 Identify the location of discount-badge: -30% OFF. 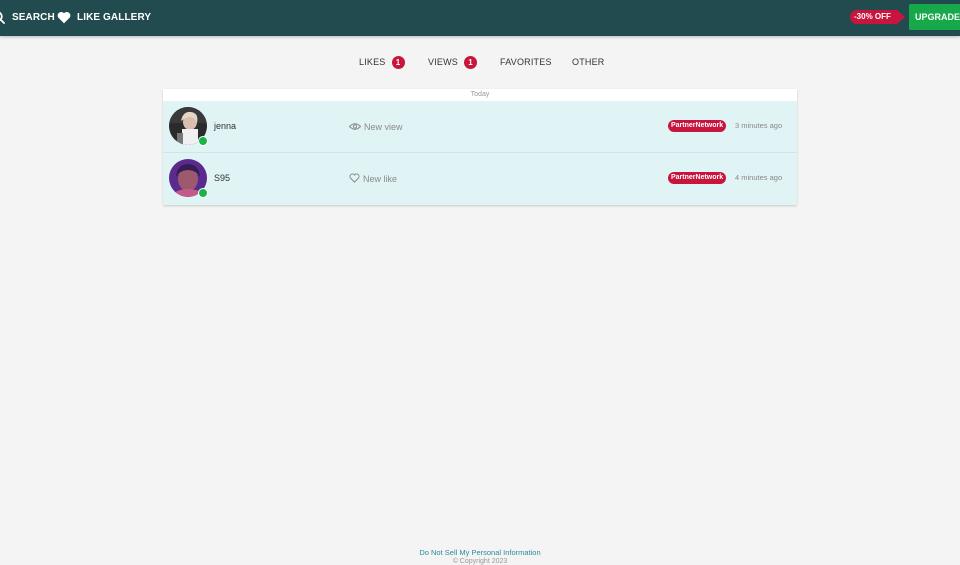
(877, 17).